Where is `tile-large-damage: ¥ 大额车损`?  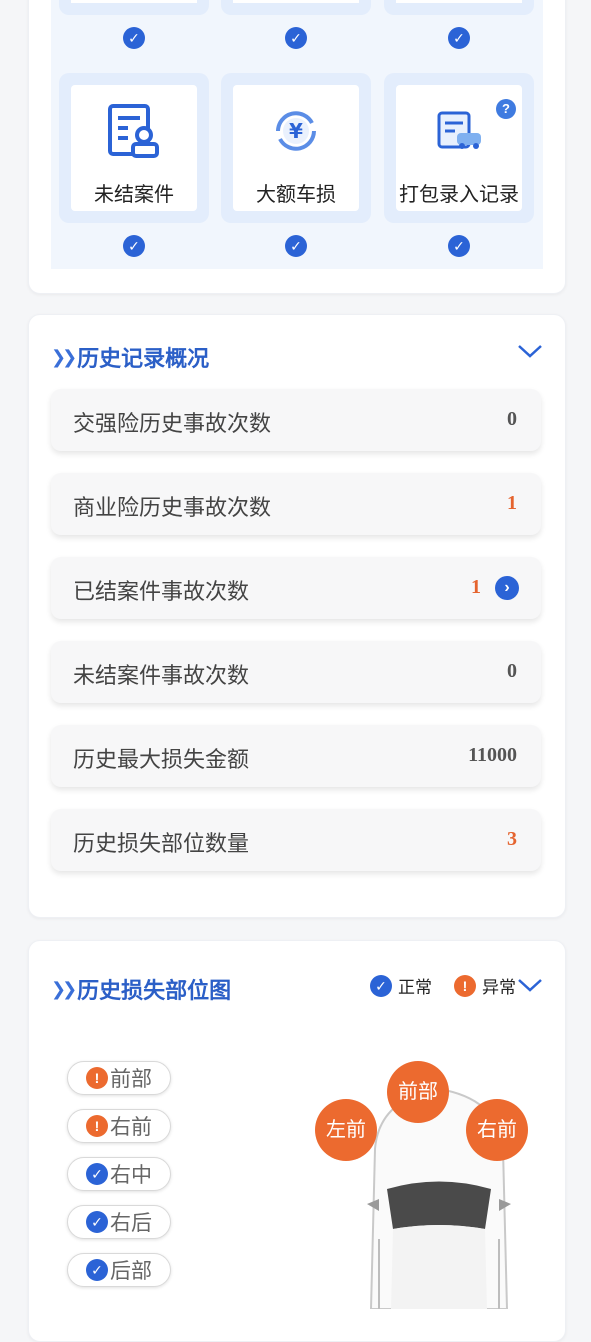 tile-large-damage: ¥ 大额车损 is located at coordinates (296, 148).